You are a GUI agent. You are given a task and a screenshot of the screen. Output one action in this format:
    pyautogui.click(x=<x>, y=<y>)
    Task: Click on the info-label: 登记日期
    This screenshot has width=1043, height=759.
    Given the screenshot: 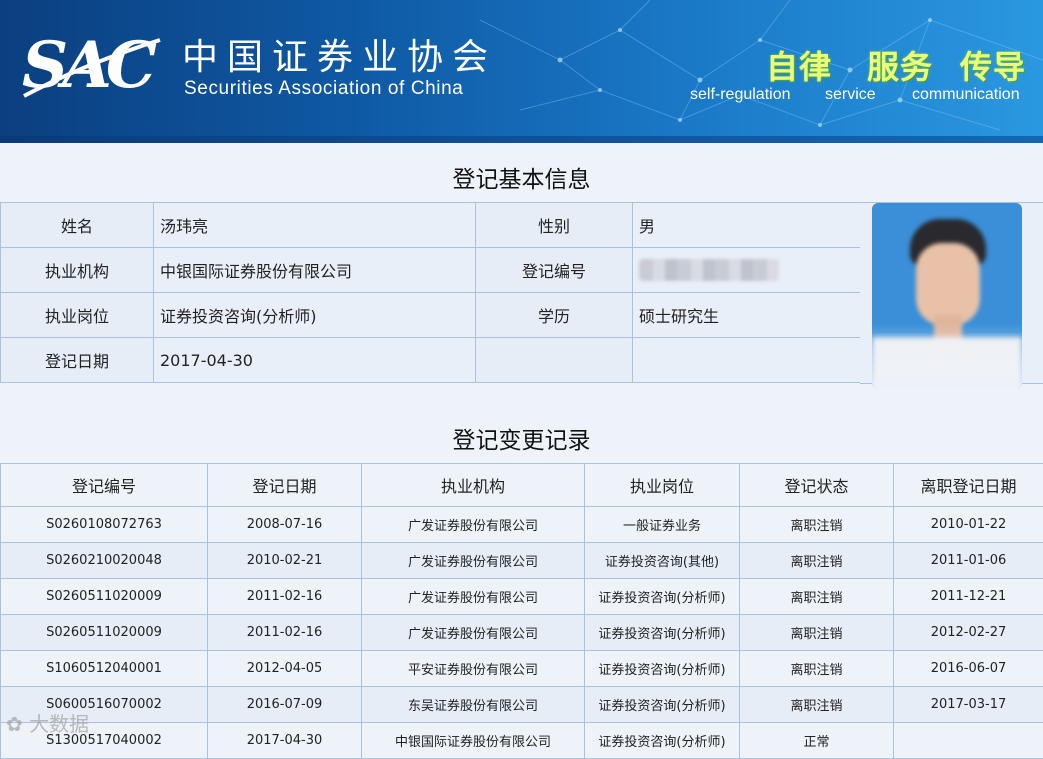 What is the action you would take?
    pyautogui.click(x=77, y=360)
    